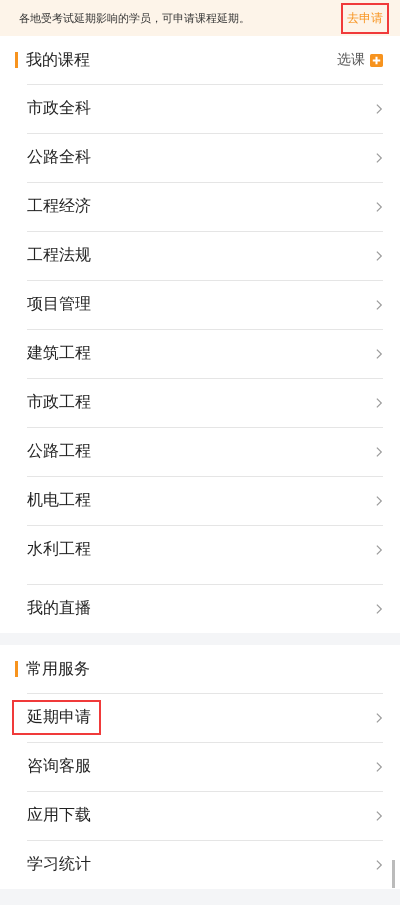 This screenshot has width=400, height=905. I want to click on section-title: 常用服务, so click(58, 669).